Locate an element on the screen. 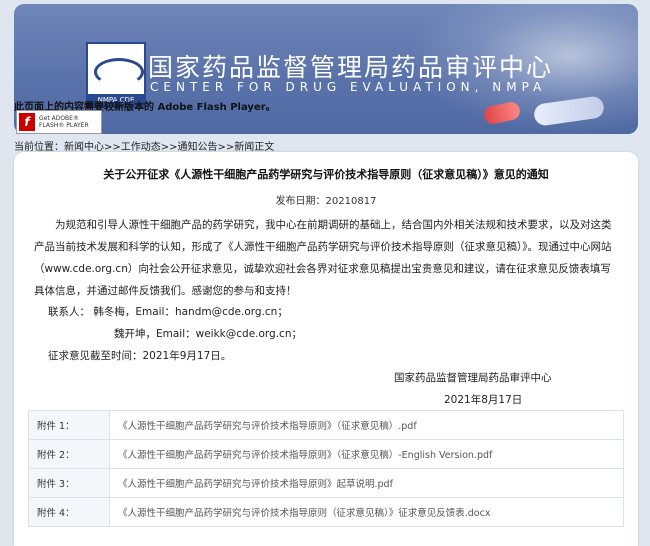 The image size is (650, 546). publish-date: 发布日期：20210817 is located at coordinates (326, 199).